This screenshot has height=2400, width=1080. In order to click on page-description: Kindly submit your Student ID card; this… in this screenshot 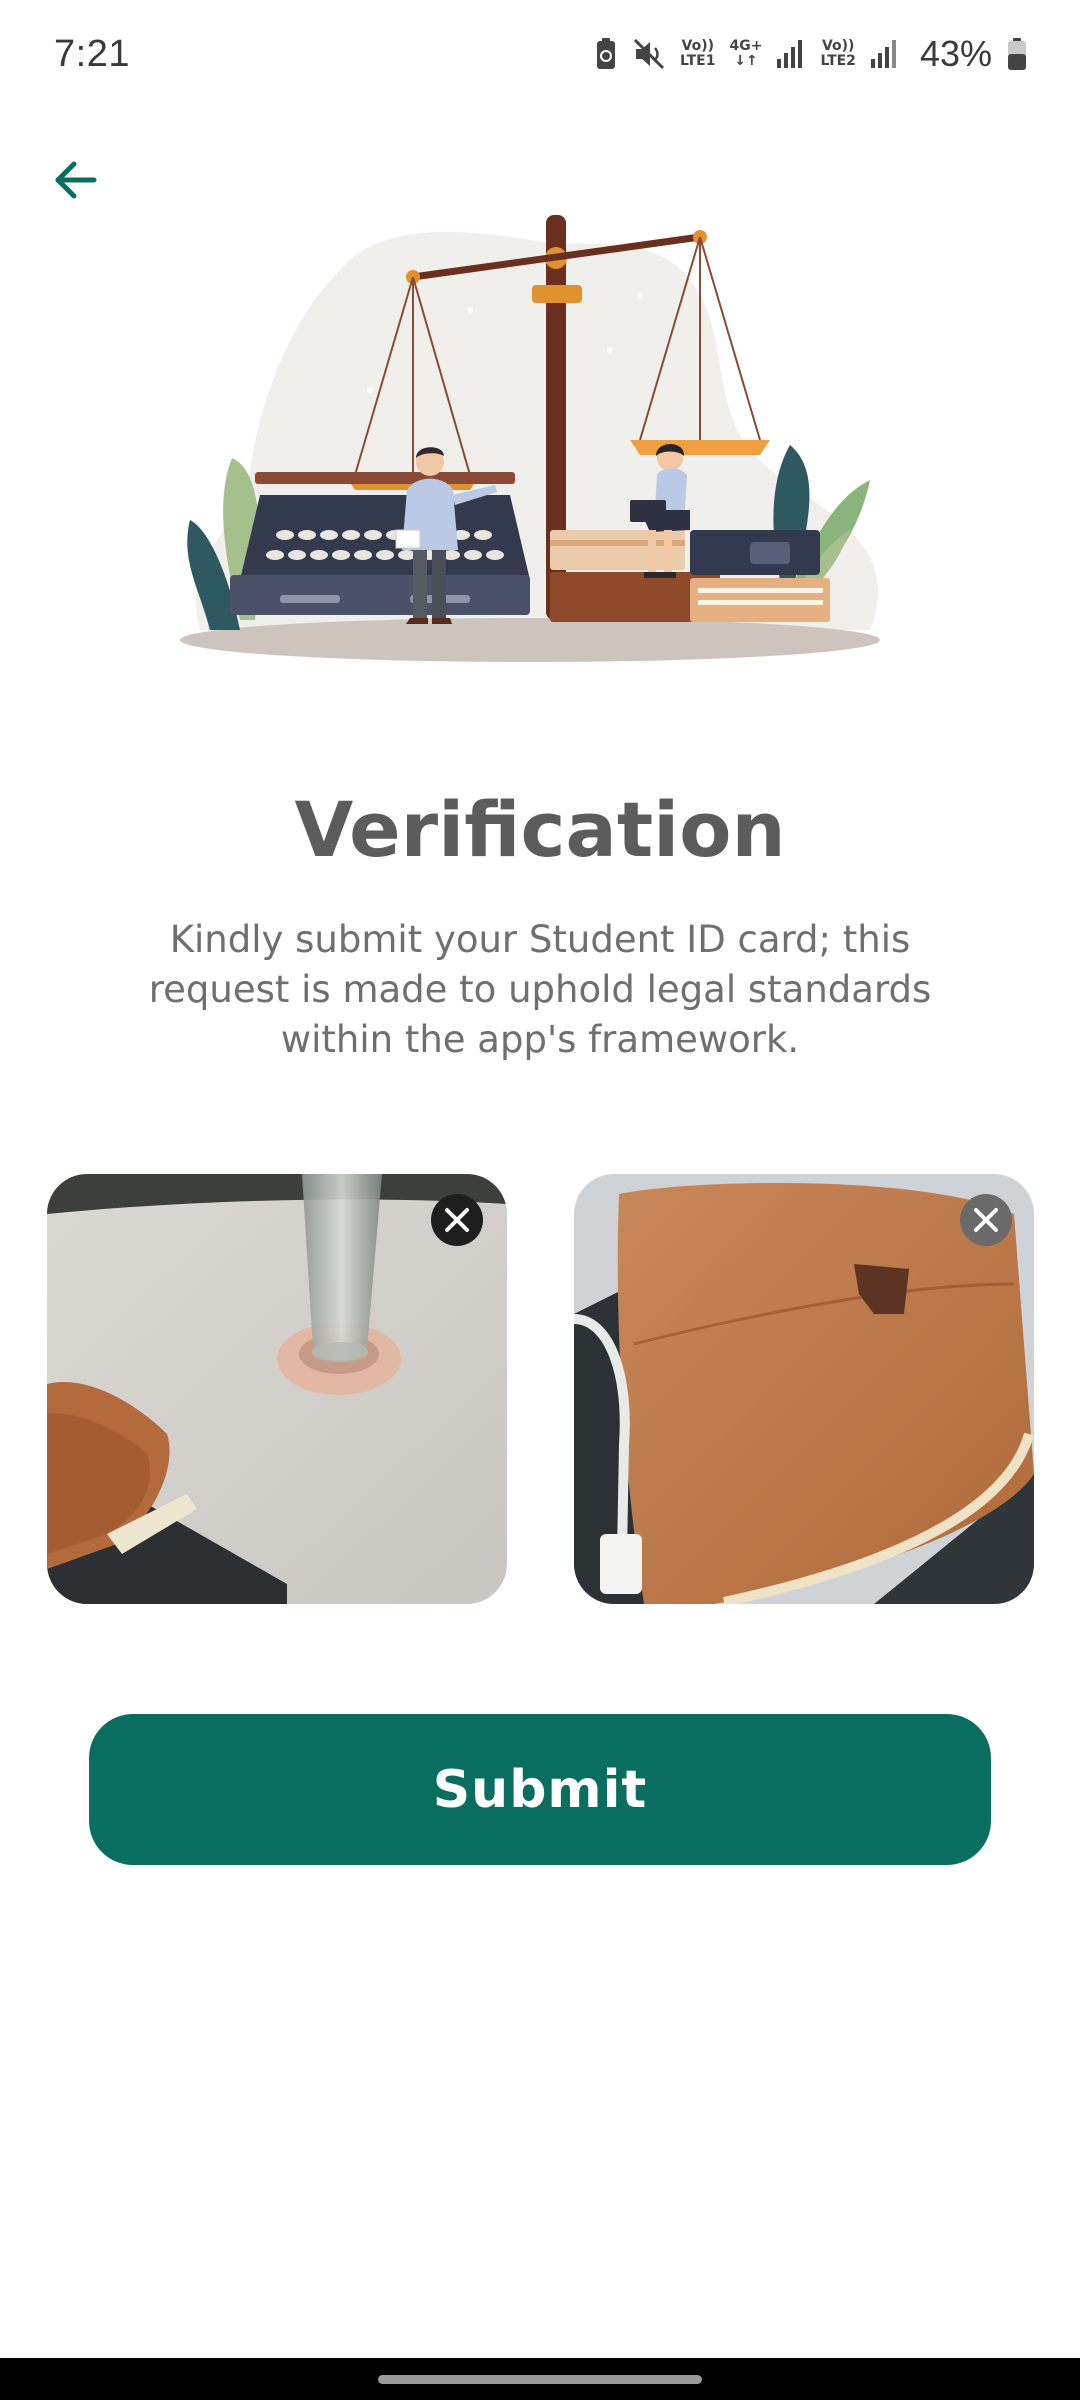, I will do `click(540, 989)`.